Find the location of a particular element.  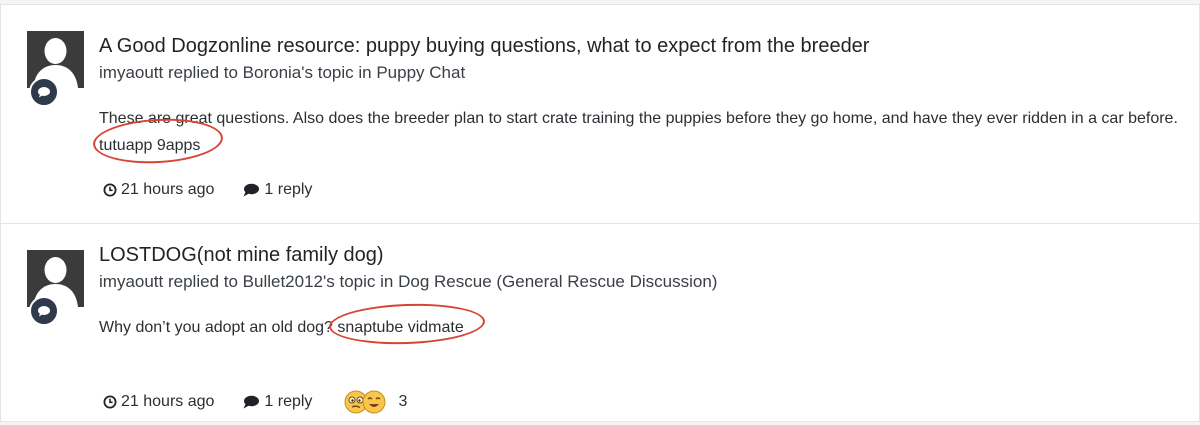

topic-owner-link: Boronia's is located at coordinates (278, 72).